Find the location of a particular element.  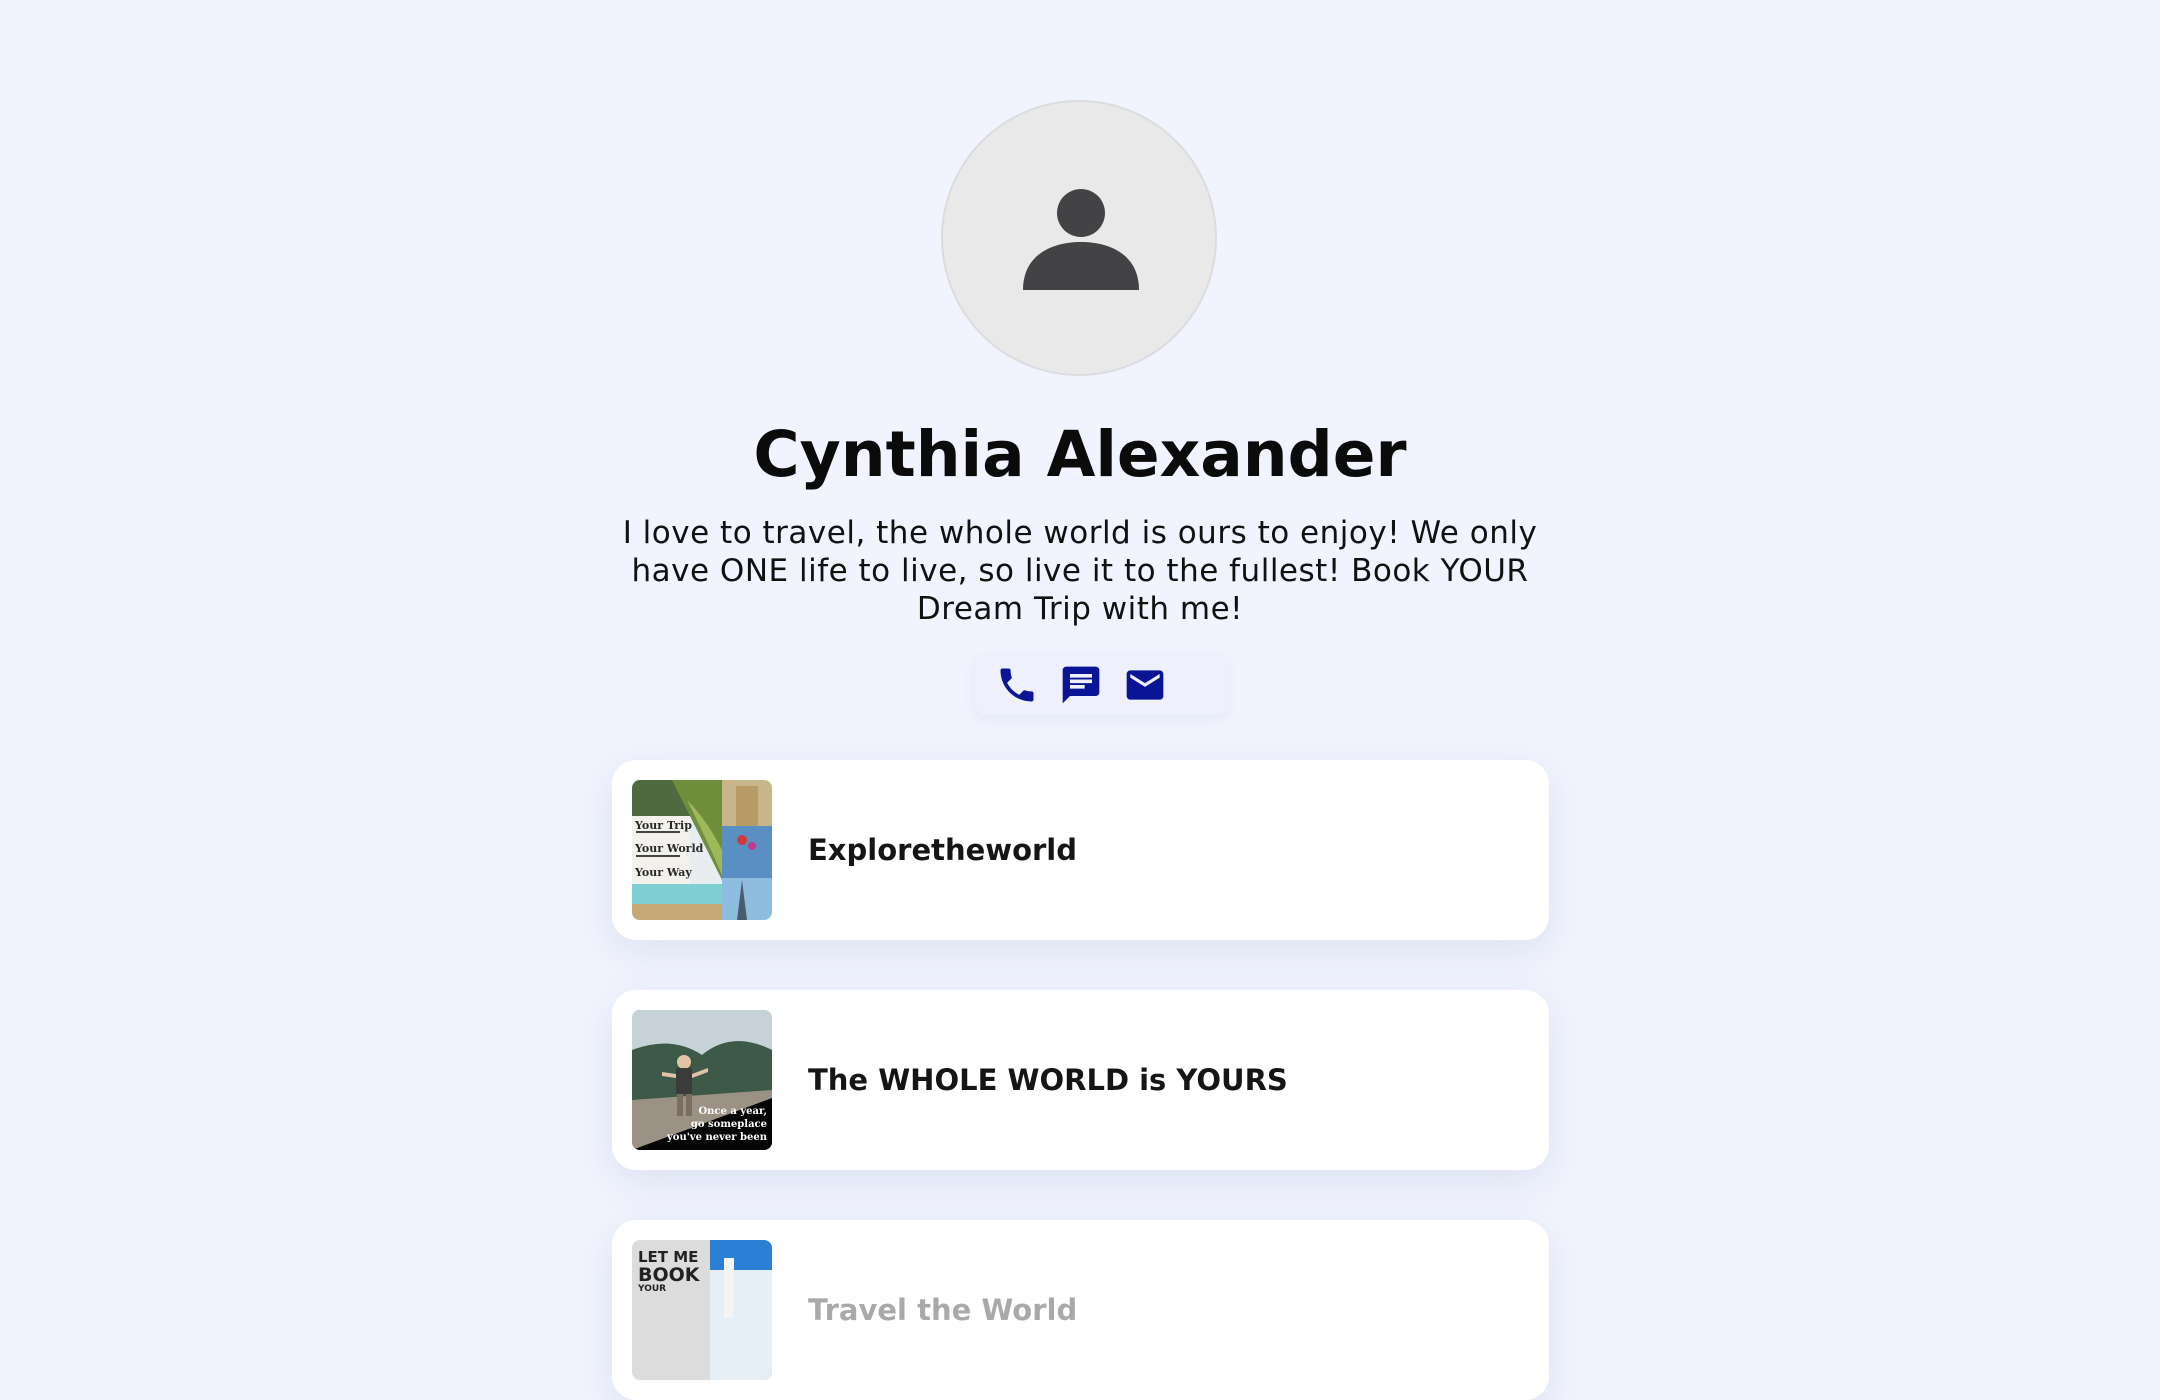

link-thumbnail: LET ME BOOK YOUR is located at coordinates (702, 1310).